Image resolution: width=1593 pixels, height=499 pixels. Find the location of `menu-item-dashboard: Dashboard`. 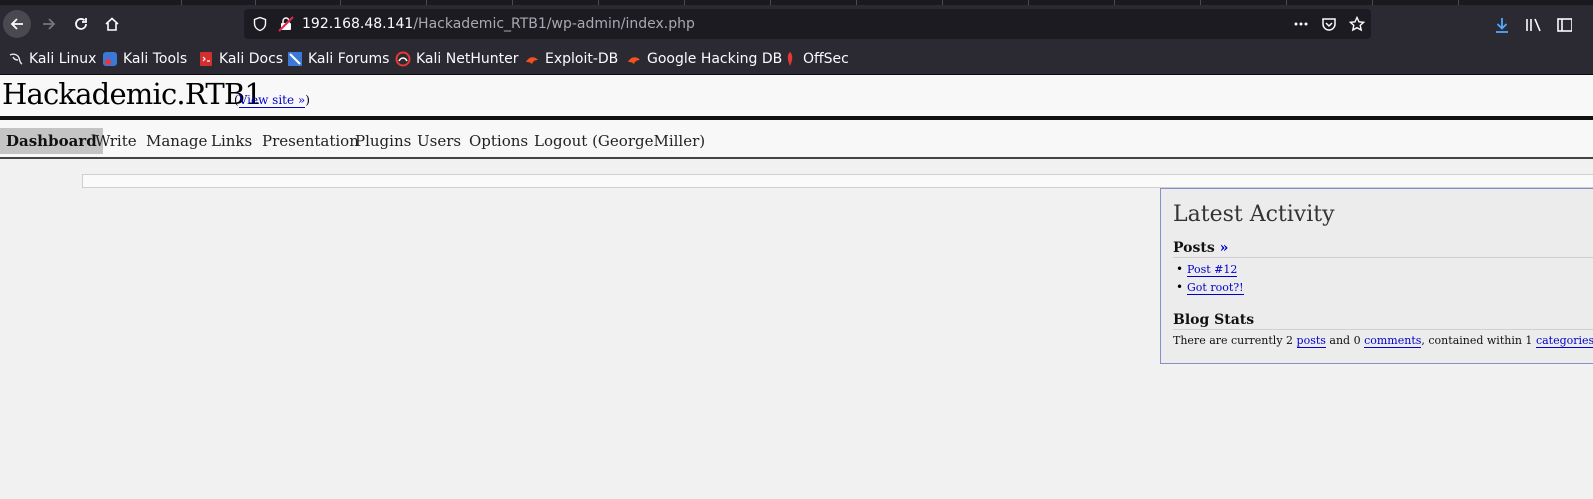

menu-item-dashboard: Dashboard is located at coordinates (51, 141).